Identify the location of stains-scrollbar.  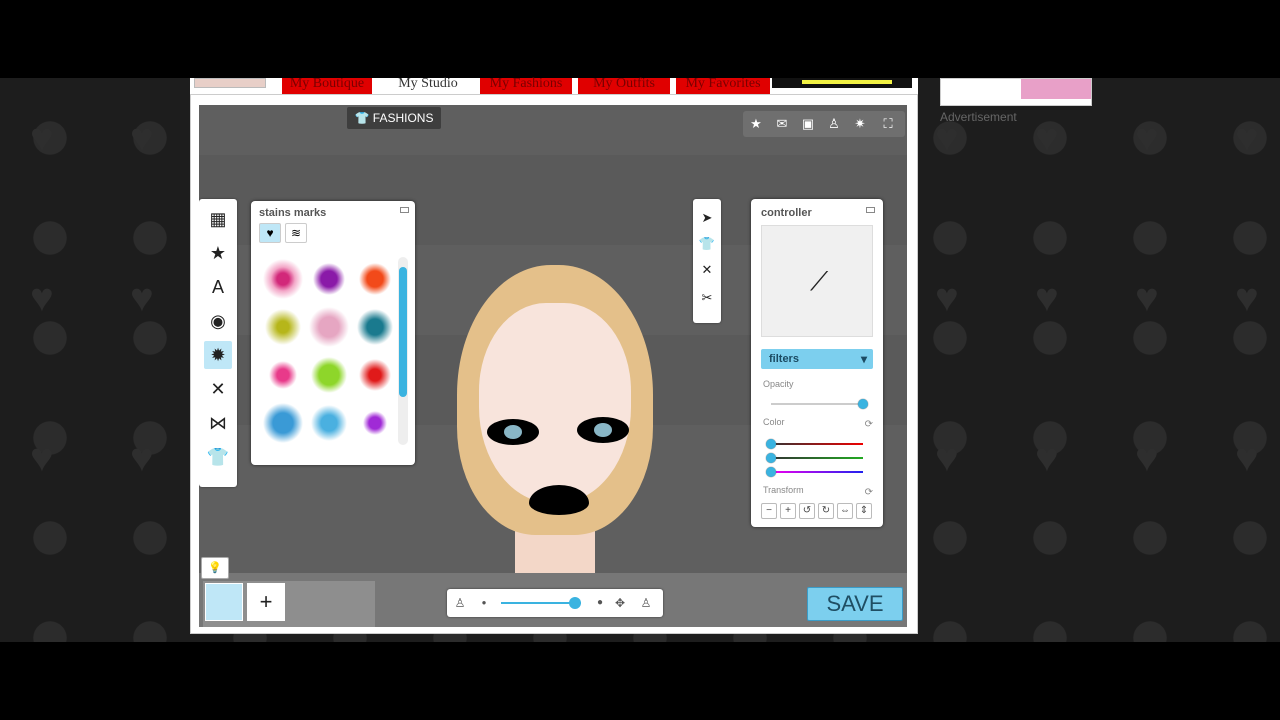
(403, 351).